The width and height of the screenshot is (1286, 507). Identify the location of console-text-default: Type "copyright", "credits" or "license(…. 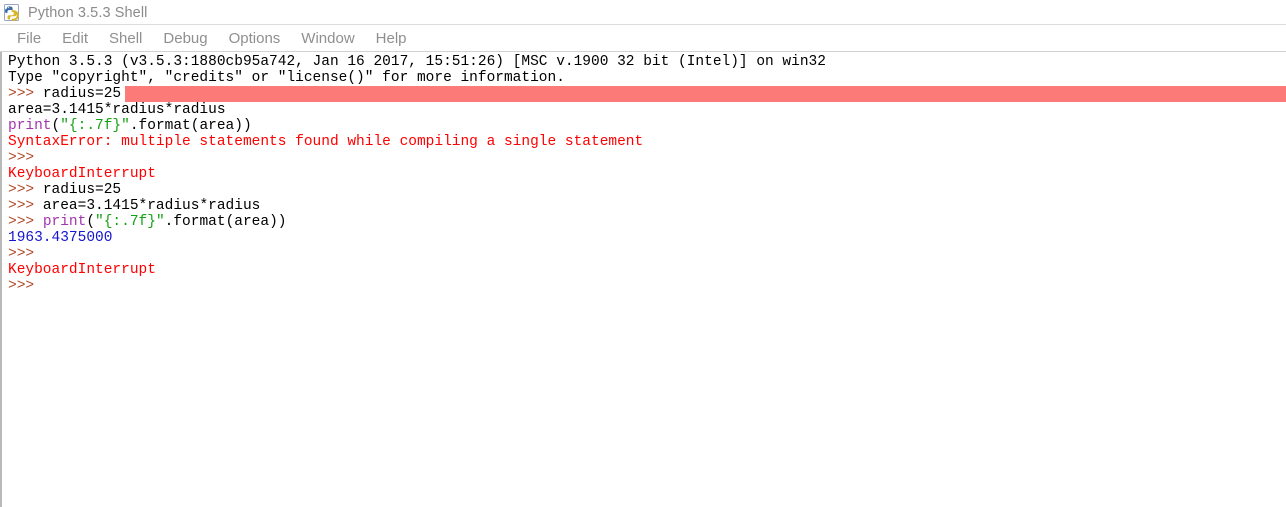
(286, 78).